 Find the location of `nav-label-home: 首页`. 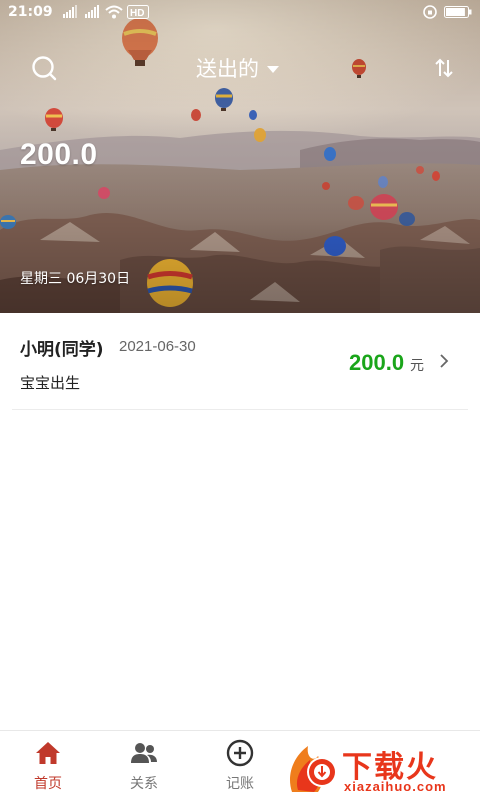

nav-label-home: 首页 is located at coordinates (48, 784).